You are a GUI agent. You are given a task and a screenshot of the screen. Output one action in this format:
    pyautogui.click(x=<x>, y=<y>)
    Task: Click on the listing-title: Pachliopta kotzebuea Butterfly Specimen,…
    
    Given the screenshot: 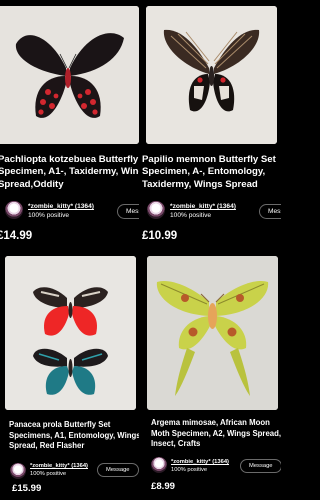 What is the action you would take?
    pyautogui.click(x=69, y=172)
    